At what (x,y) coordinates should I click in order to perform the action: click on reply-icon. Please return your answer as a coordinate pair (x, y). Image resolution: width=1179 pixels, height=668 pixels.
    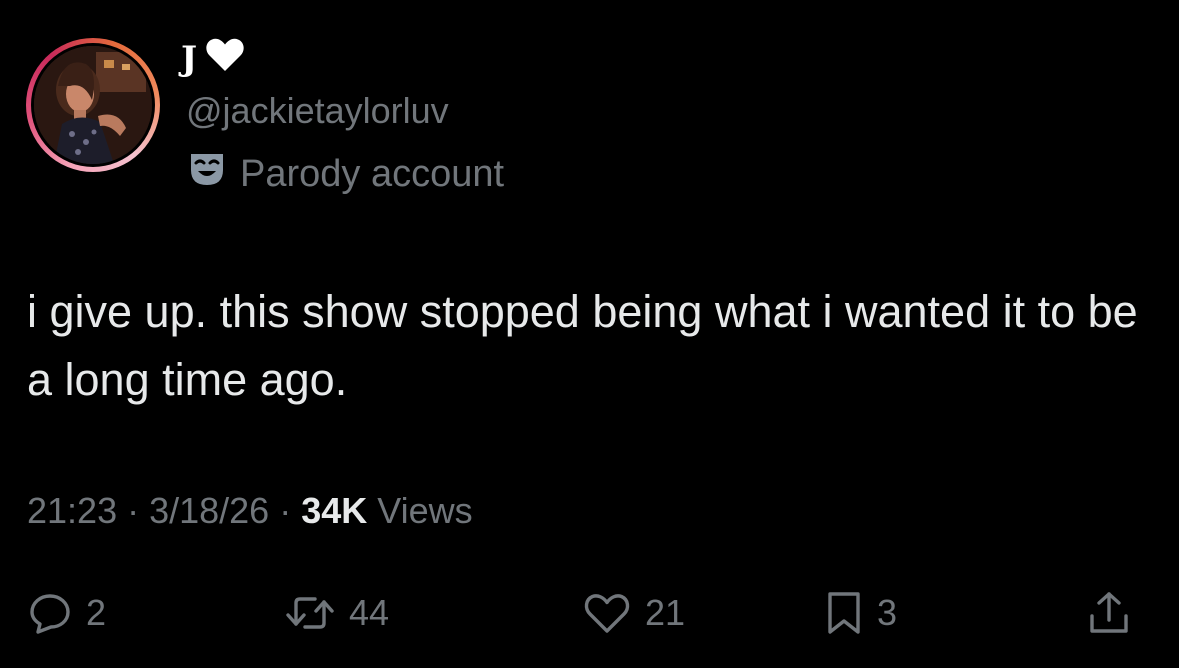
    Looking at the image, I should click on (50, 613).